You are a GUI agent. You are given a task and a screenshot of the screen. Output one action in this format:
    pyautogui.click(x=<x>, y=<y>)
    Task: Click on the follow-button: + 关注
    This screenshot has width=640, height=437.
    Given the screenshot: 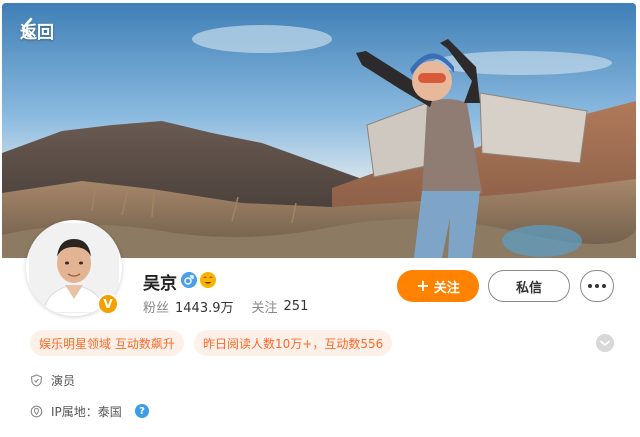 What is the action you would take?
    pyautogui.click(x=438, y=286)
    